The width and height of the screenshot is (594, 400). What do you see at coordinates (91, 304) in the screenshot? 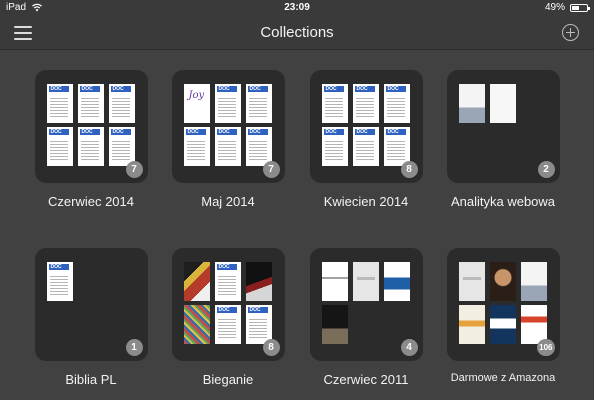
I see `collection-cover: DOC 1` at bounding box center [91, 304].